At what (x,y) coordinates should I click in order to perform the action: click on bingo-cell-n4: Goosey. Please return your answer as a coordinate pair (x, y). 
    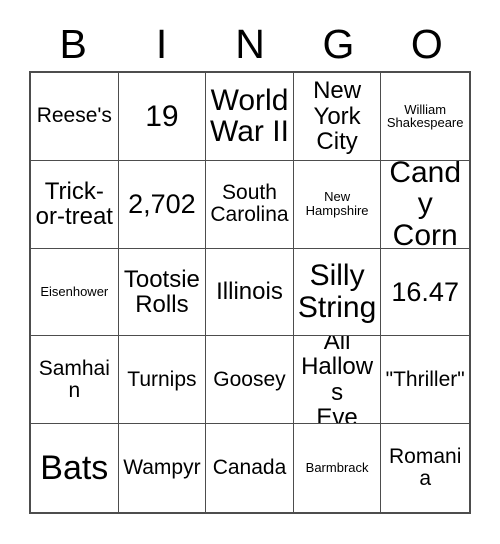
    Looking at the image, I should click on (250, 380).